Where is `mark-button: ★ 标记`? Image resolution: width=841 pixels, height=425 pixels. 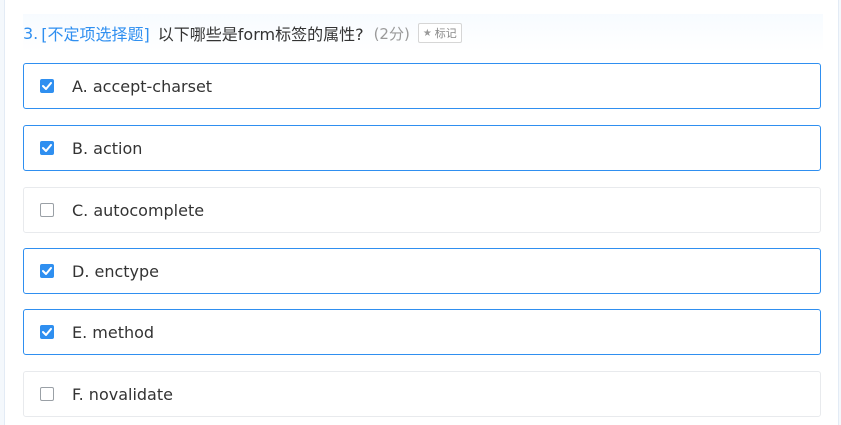
mark-button: ★ 标记 is located at coordinates (439, 33).